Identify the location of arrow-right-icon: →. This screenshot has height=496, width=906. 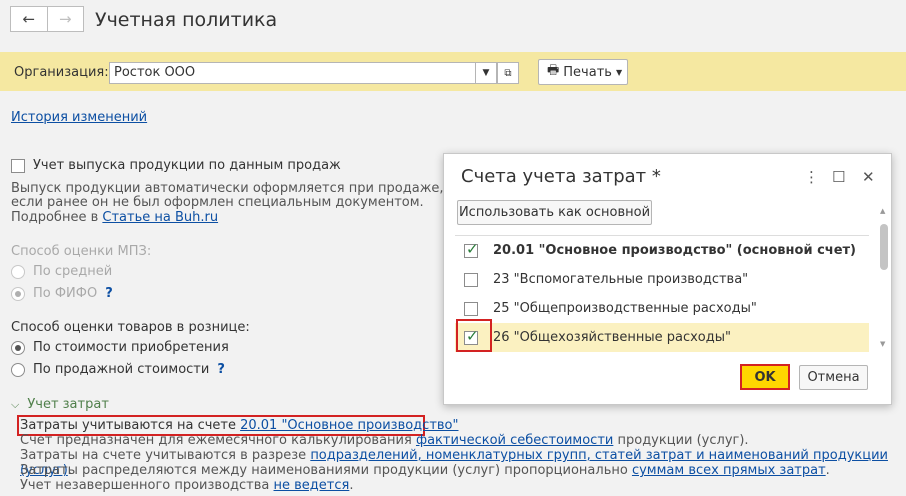
(65, 19).